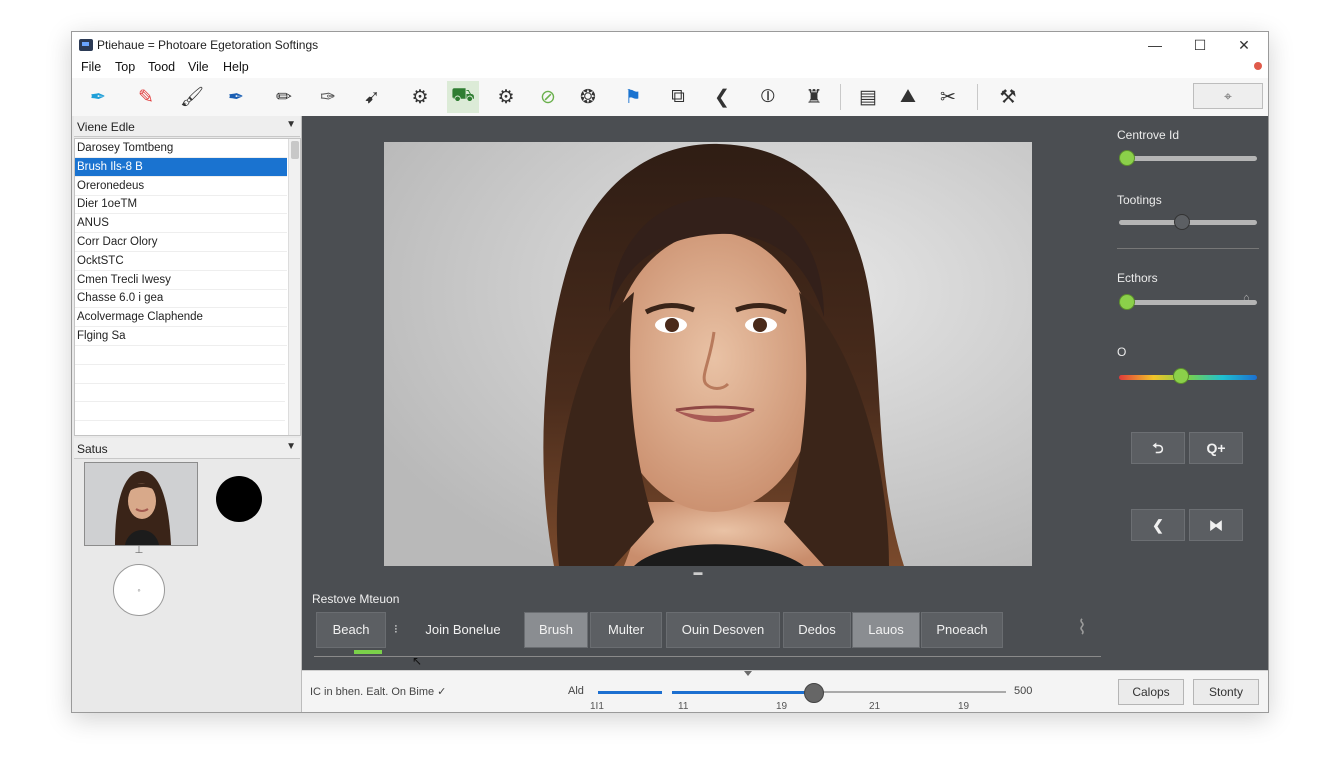 This screenshot has height=768, width=1344. Describe the element at coordinates (506, 97) in the screenshot. I see `circle-gear-icon: ⚙` at that location.